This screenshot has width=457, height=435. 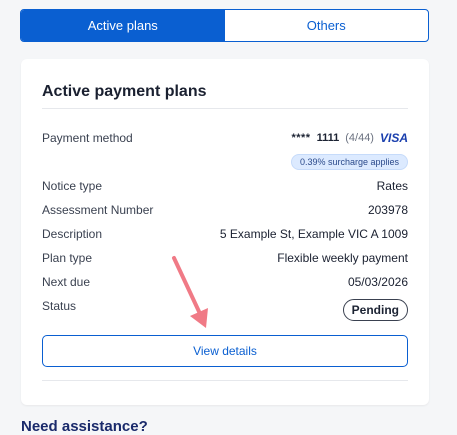 What do you see at coordinates (392, 186) in the screenshot?
I see `detail-value: Rates` at bounding box center [392, 186].